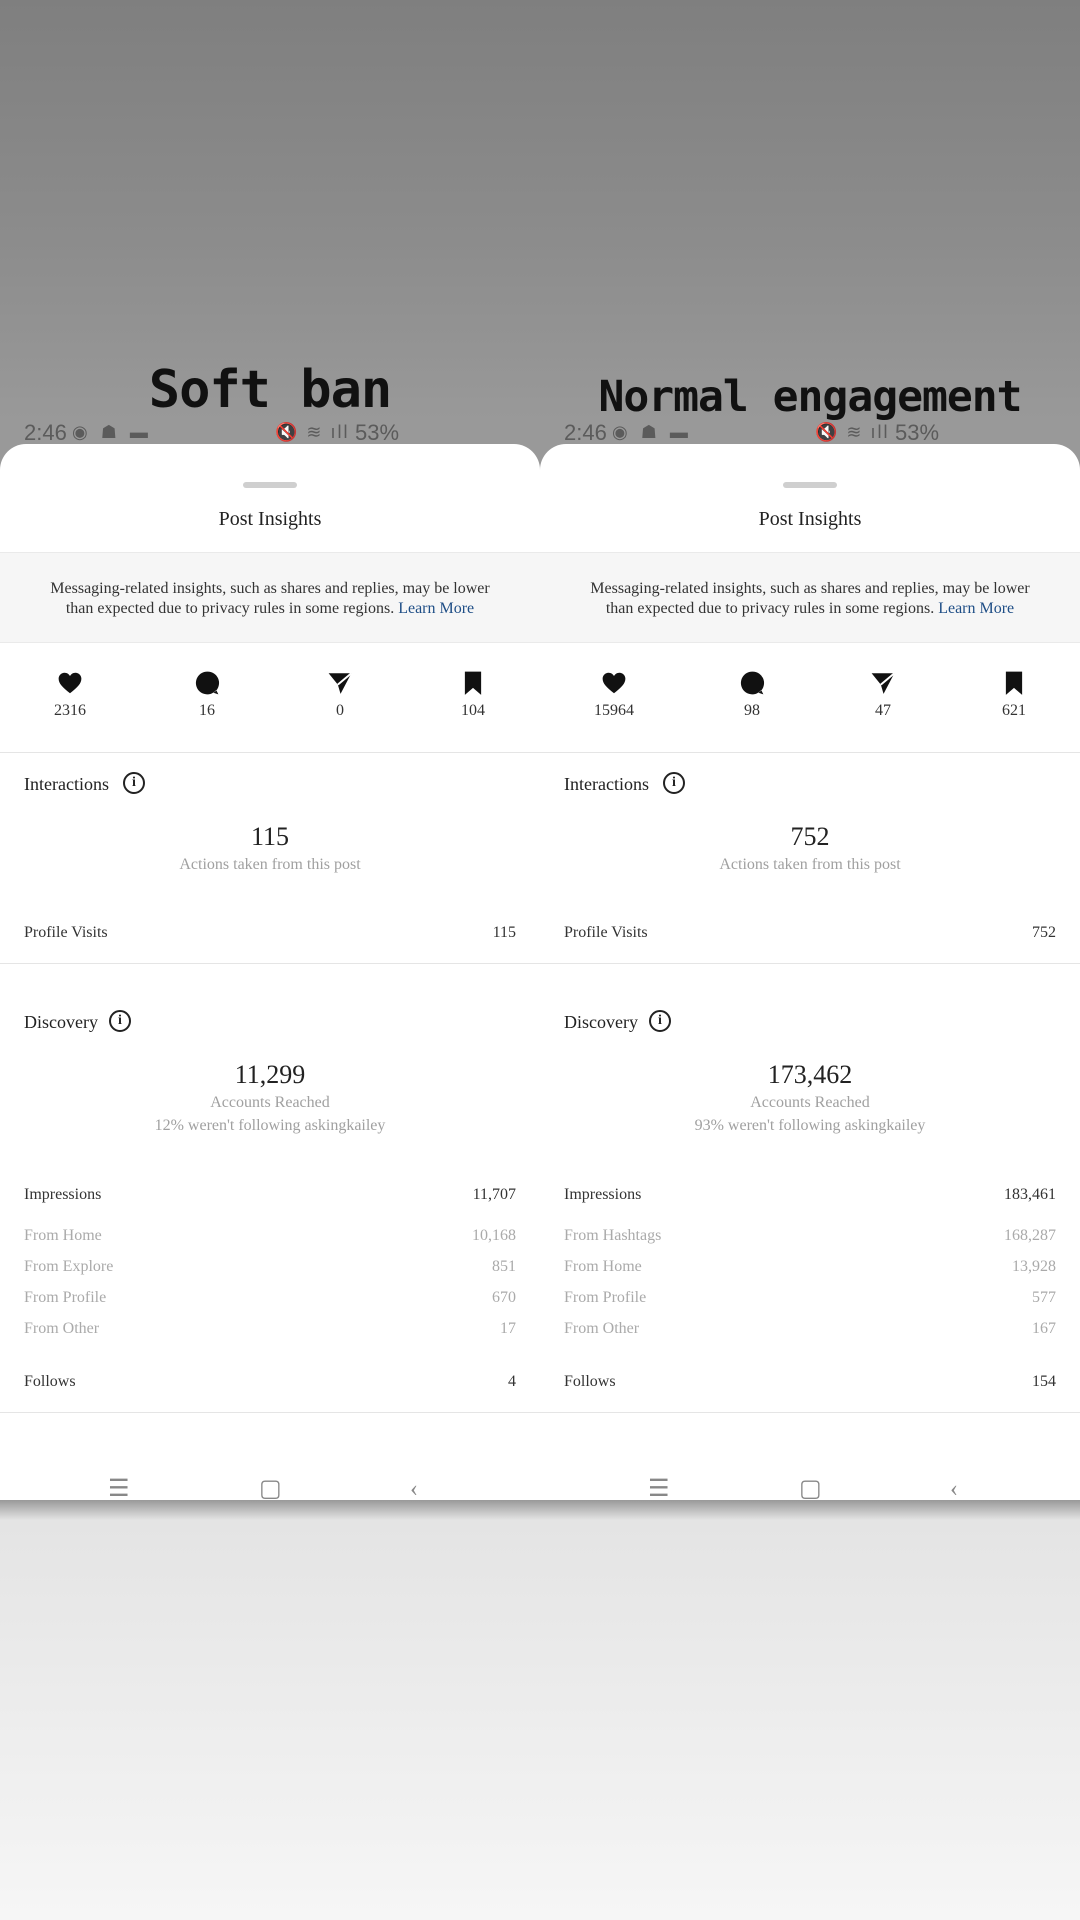 The image size is (1080, 1920). Describe the element at coordinates (504, 932) in the screenshot. I see `profile-visits-value: 115` at that location.